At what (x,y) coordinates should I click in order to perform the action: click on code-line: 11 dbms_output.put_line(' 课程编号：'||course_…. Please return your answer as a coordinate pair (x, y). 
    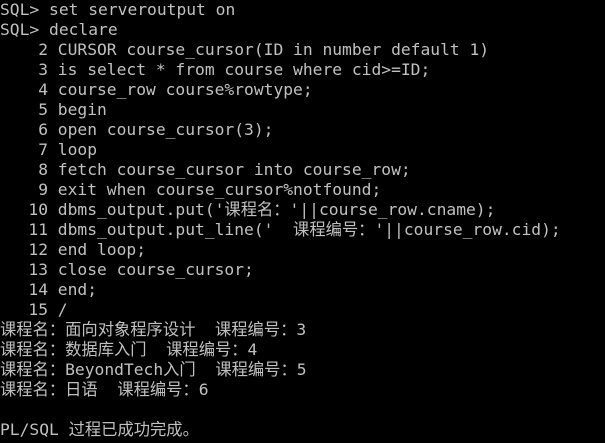
    Looking at the image, I should click on (302, 230).